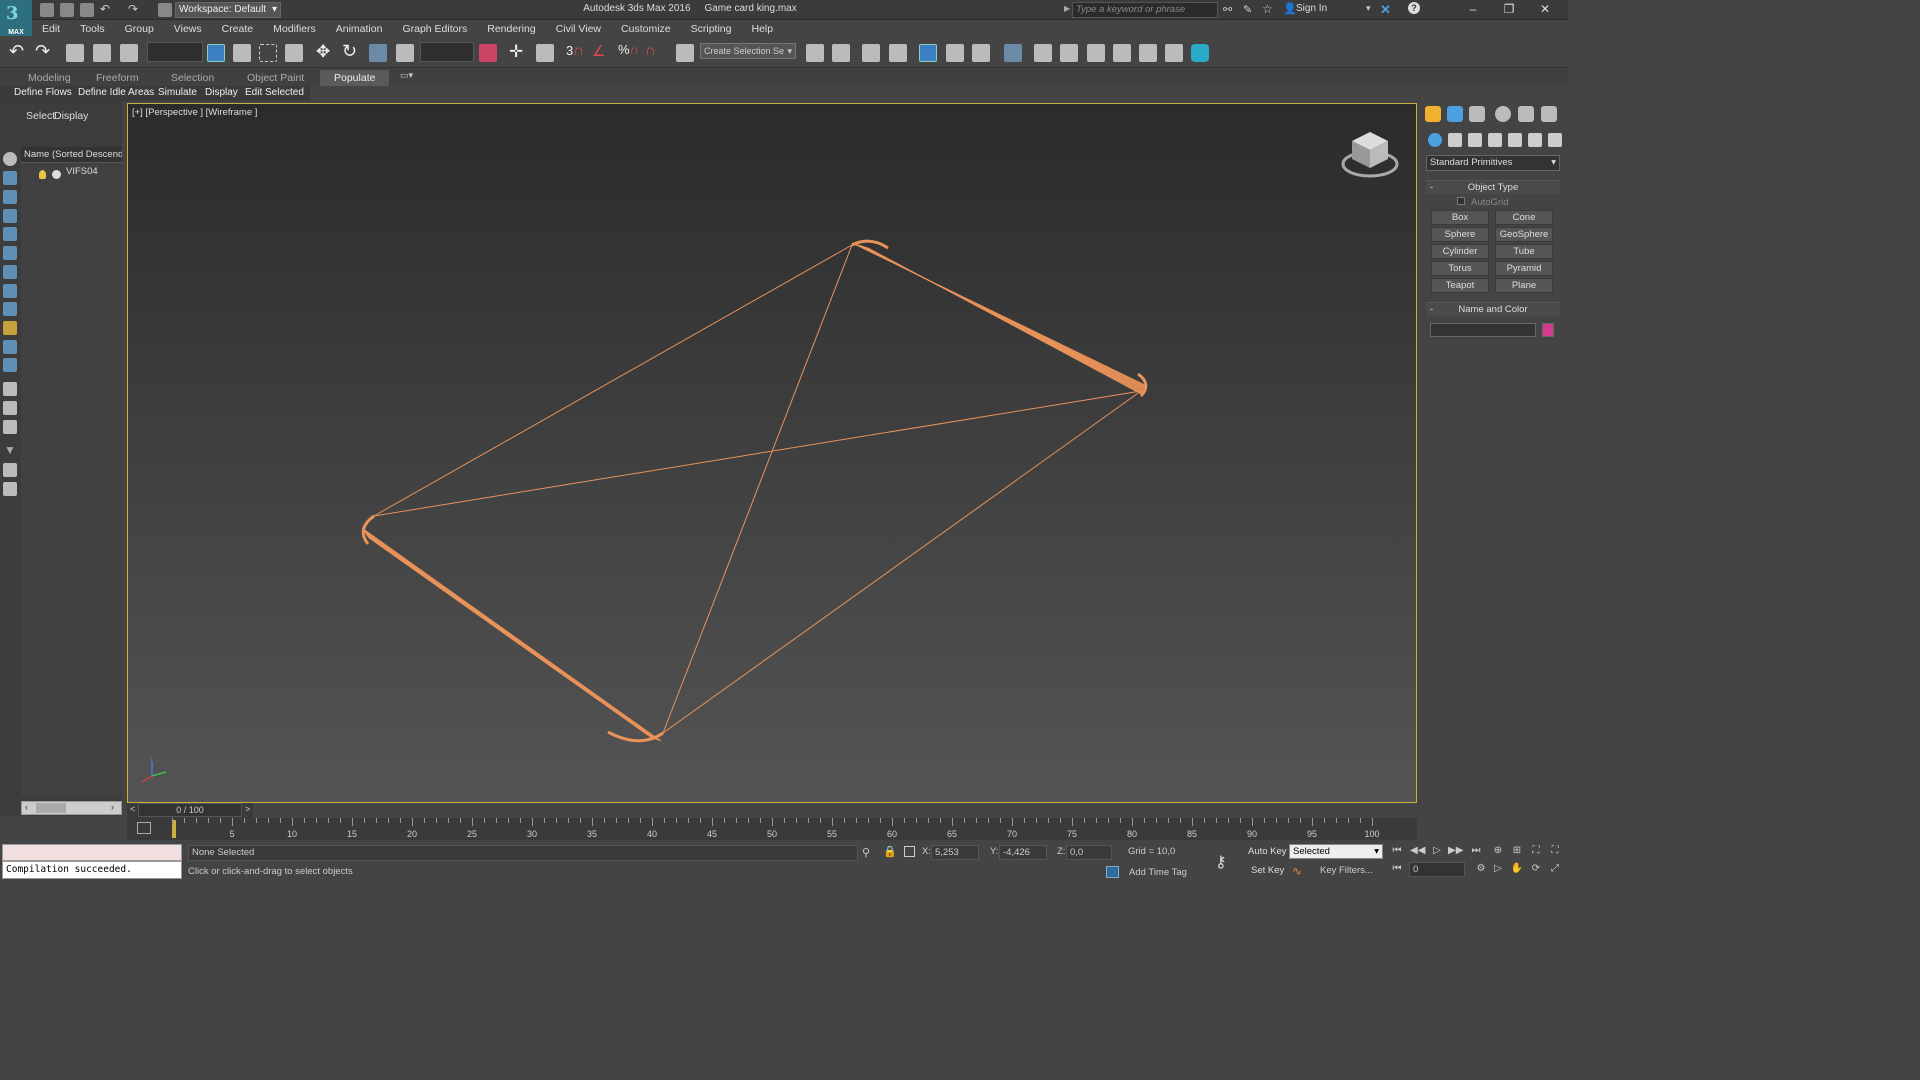  What do you see at coordinates (51, 808) in the screenshot?
I see `scroll-thumb` at bounding box center [51, 808].